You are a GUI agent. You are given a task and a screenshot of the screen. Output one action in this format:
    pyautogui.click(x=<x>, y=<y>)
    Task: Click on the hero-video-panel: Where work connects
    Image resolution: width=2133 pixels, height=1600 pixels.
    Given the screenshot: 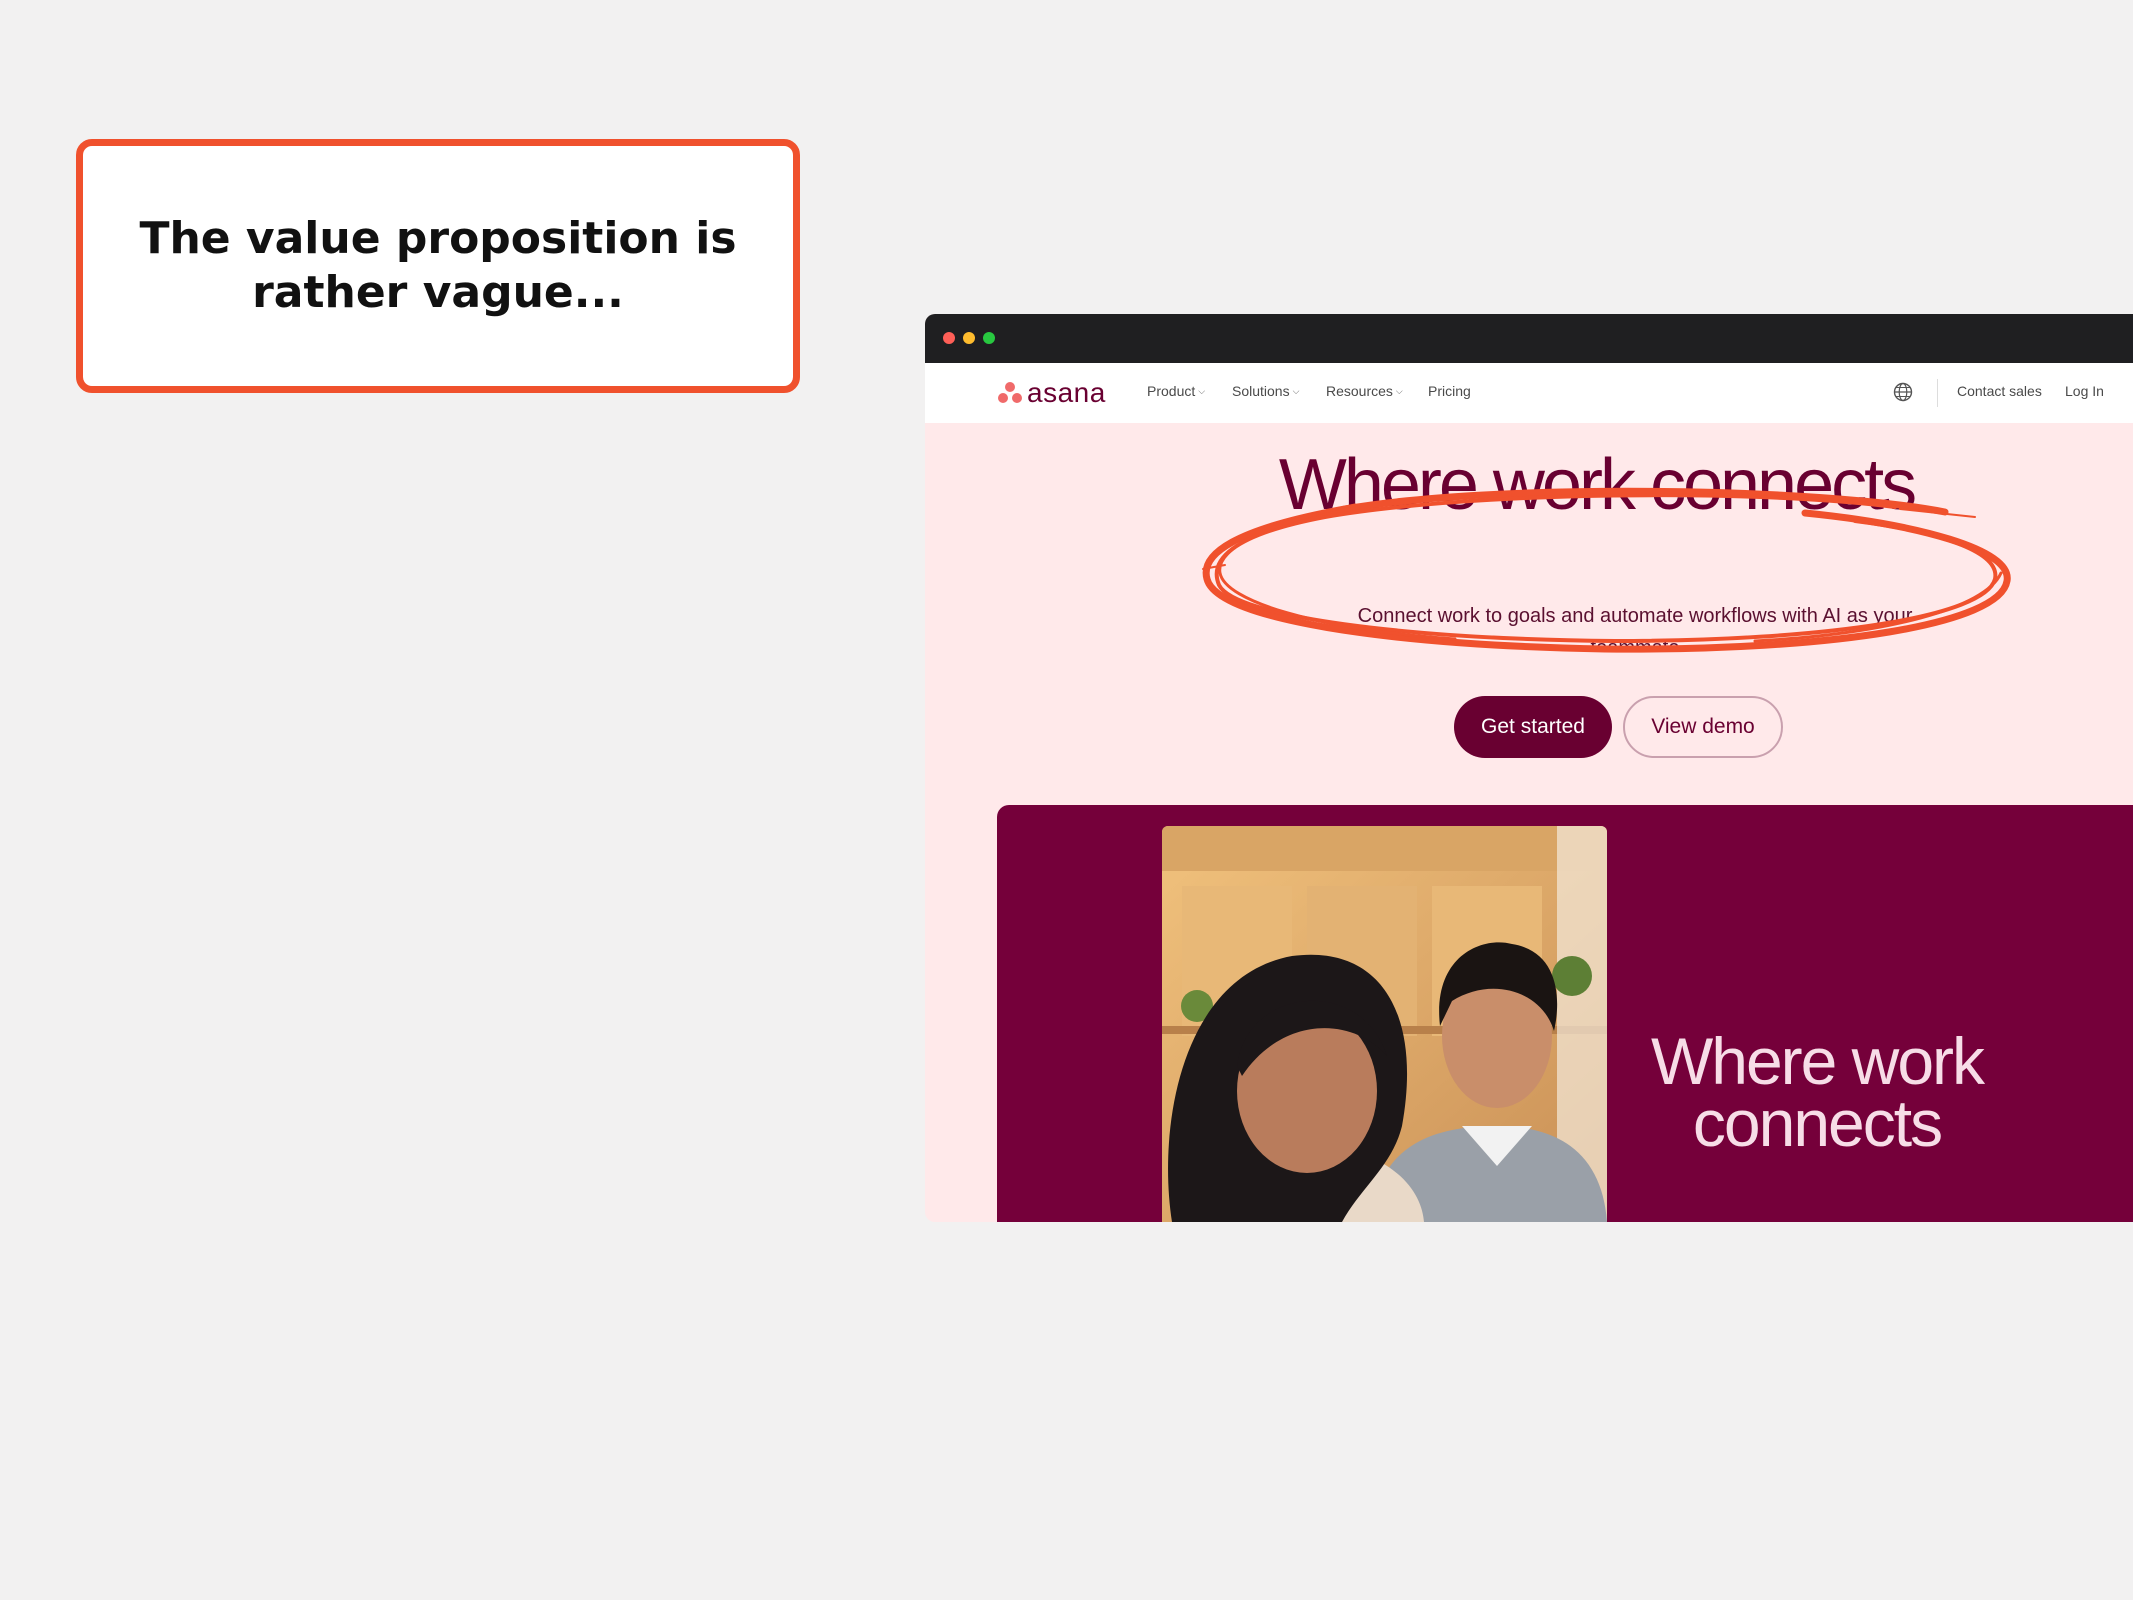 What is the action you would take?
    pyautogui.click(x=1565, y=1013)
    